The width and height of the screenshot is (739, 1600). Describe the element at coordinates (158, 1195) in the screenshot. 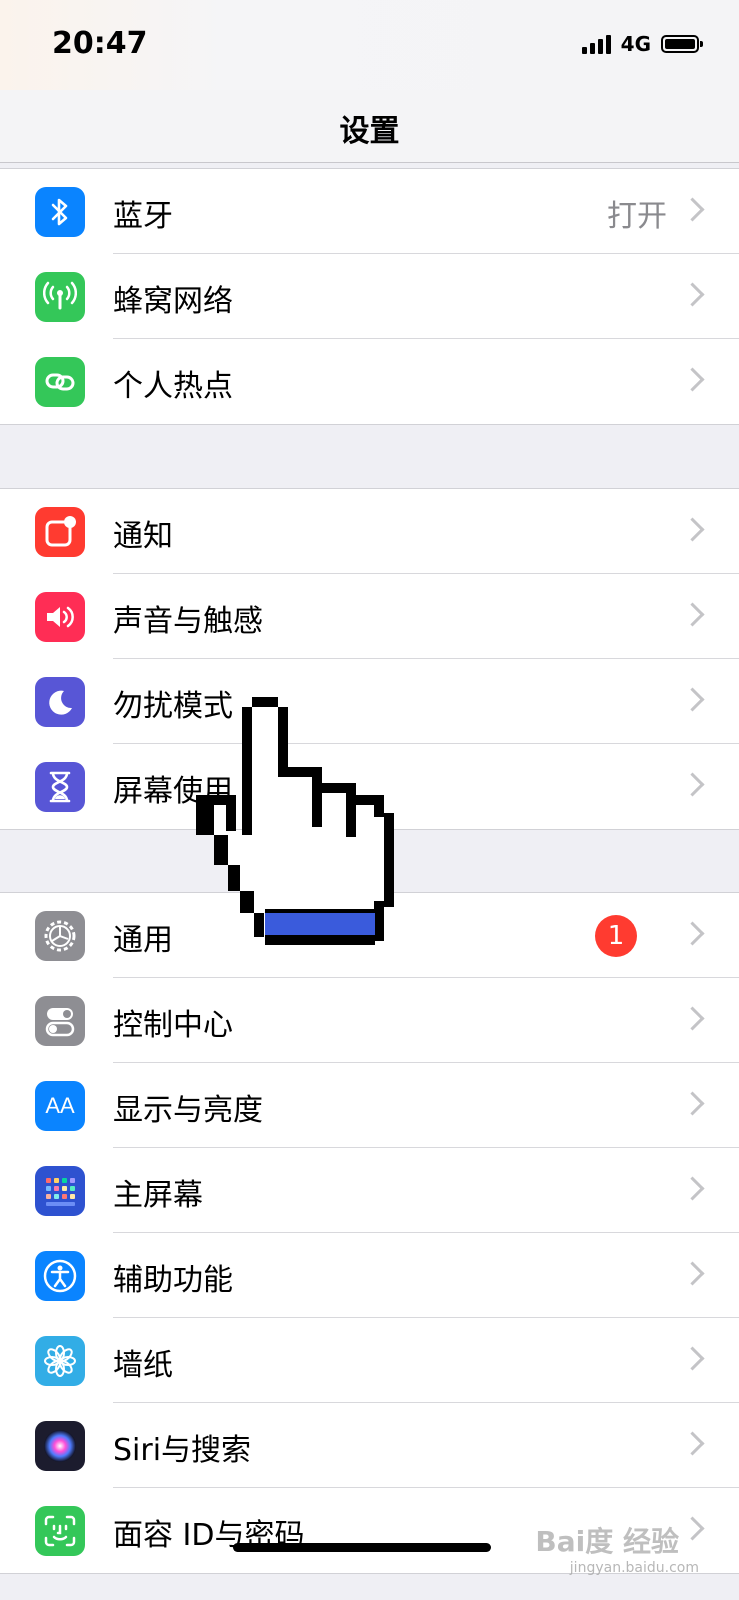

I see `row-label: 主屏幕` at that location.